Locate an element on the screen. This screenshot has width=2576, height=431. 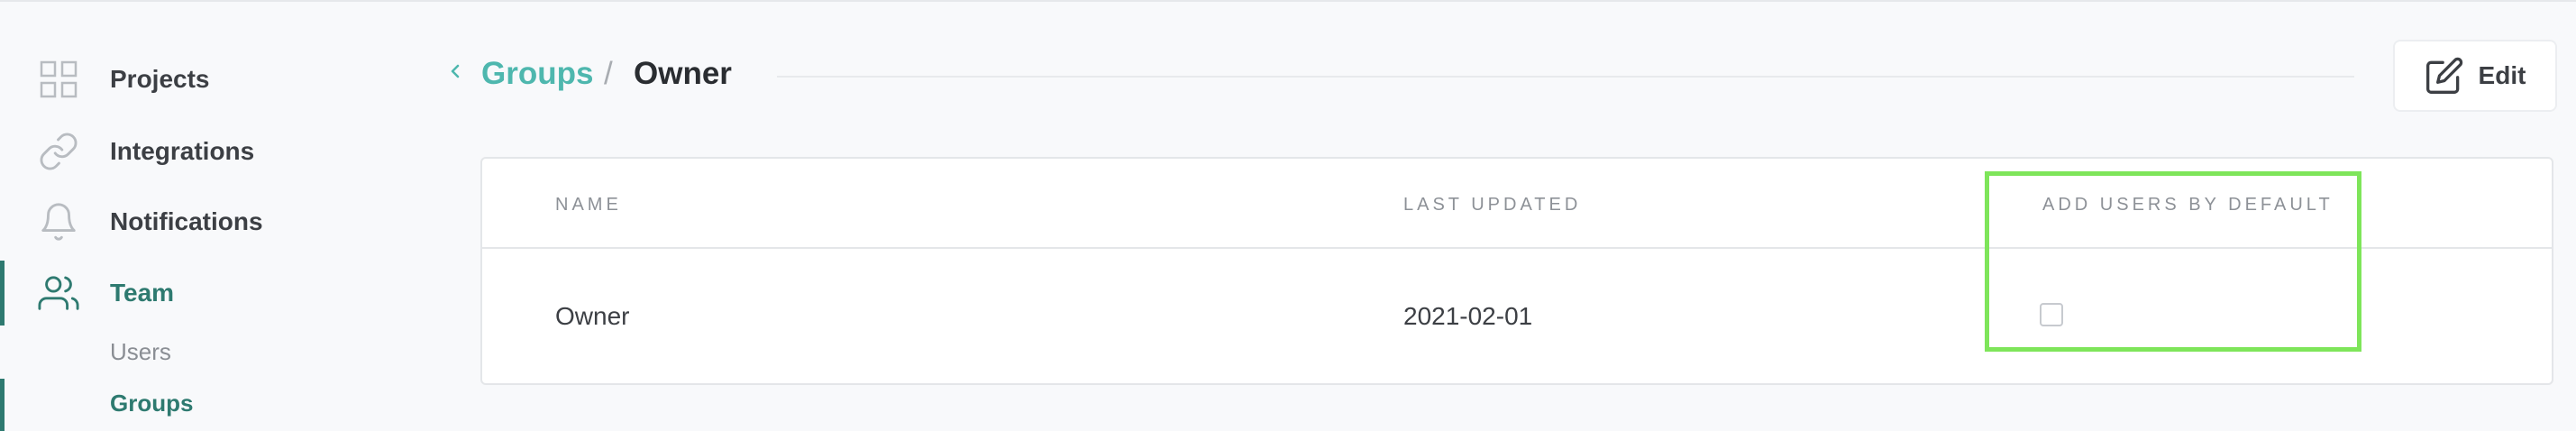
page-title: Owner is located at coordinates (683, 73).